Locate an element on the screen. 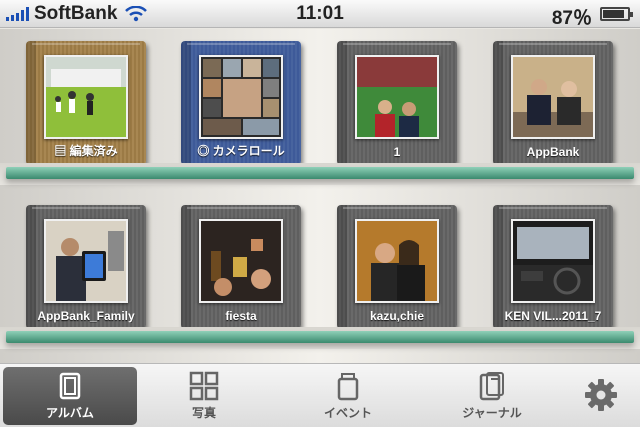  album-icon is located at coordinates (70, 386).